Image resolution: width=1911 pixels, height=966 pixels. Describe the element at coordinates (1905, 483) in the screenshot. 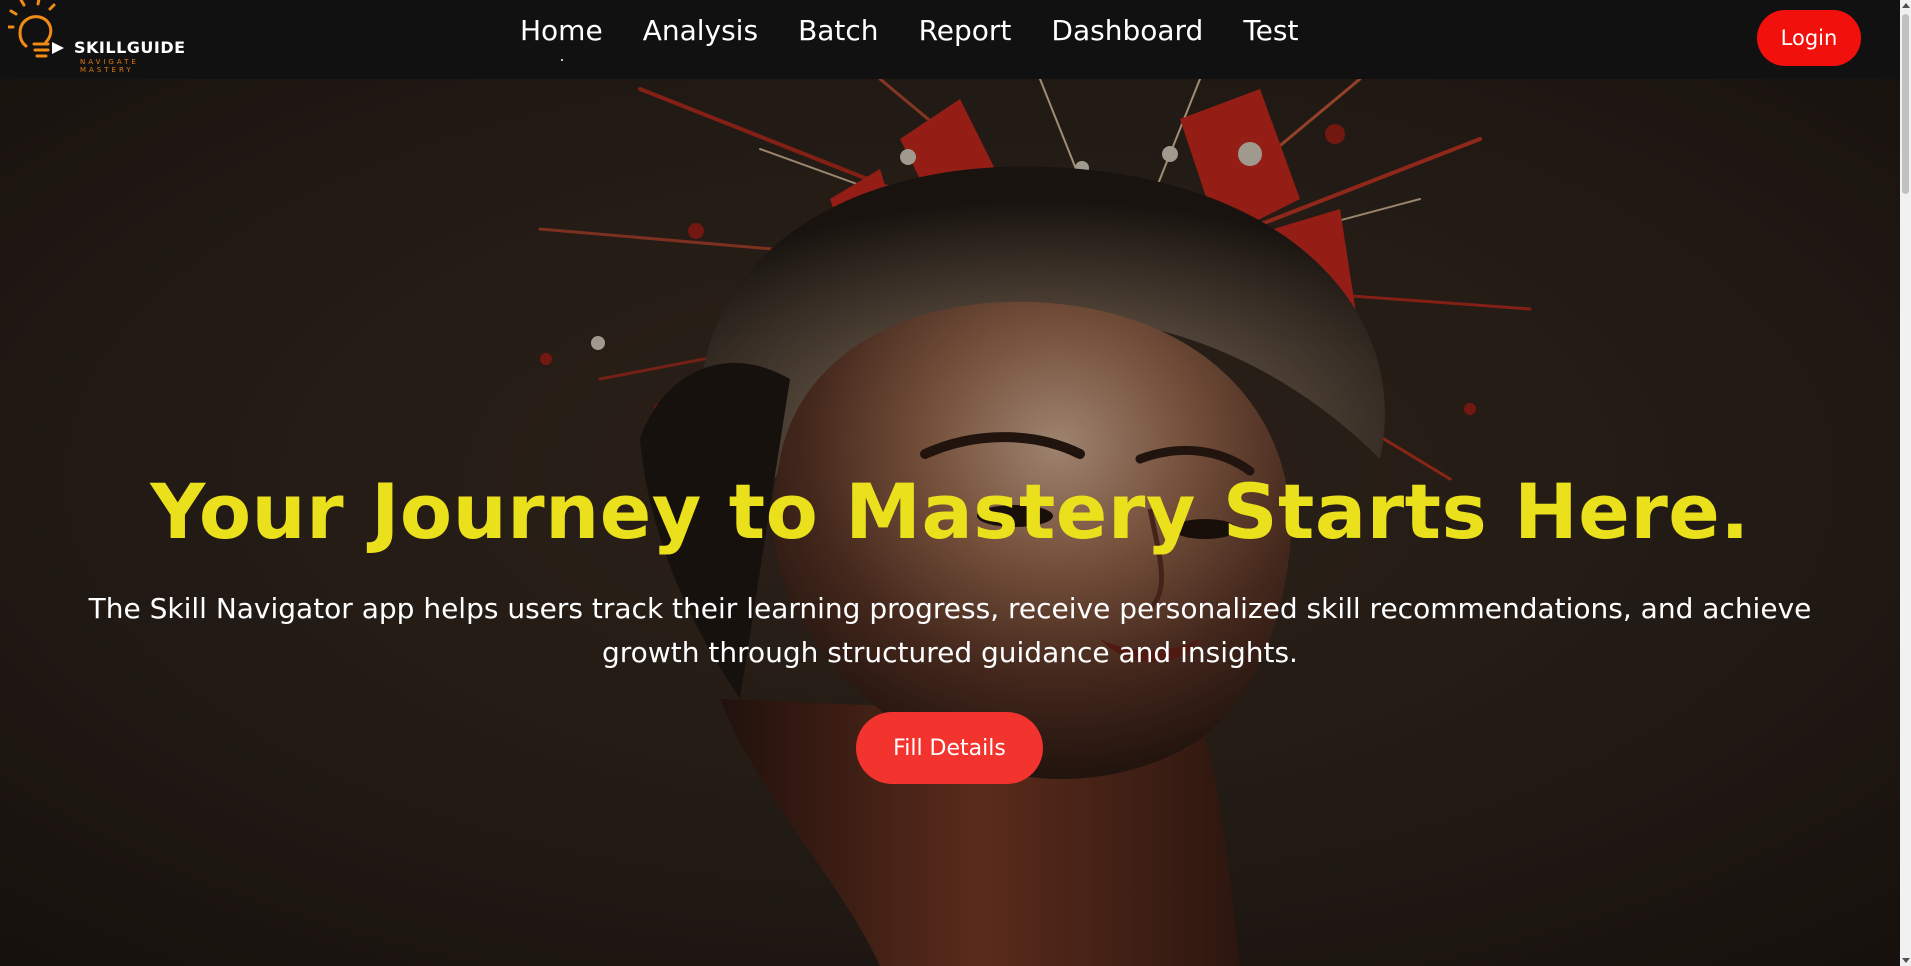

I see `page-scrollbar` at that location.